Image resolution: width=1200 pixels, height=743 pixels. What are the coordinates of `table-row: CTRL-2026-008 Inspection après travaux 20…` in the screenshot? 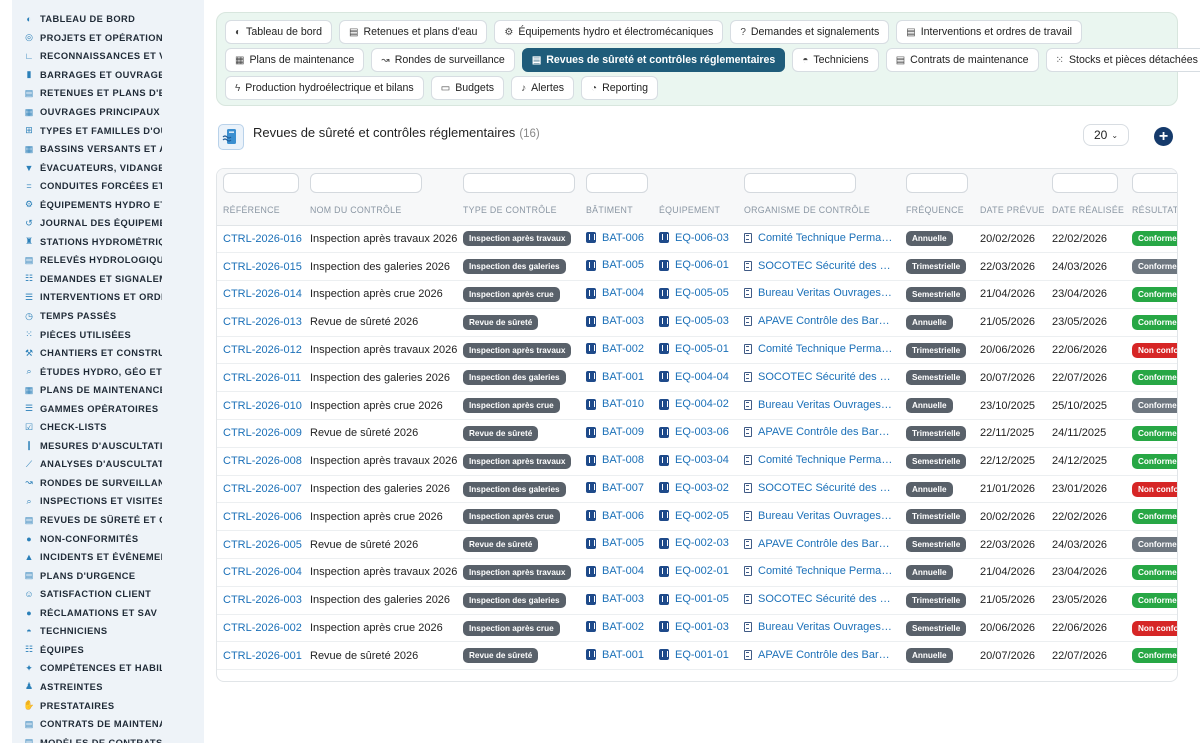 It's located at (697, 461).